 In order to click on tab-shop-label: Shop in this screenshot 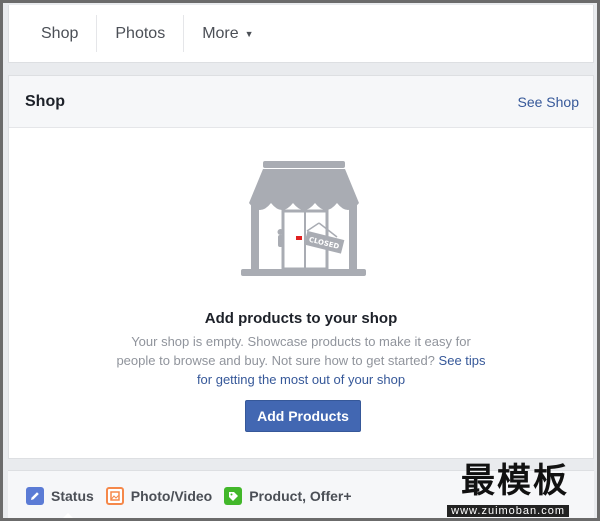, I will do `click(60, 33)`.